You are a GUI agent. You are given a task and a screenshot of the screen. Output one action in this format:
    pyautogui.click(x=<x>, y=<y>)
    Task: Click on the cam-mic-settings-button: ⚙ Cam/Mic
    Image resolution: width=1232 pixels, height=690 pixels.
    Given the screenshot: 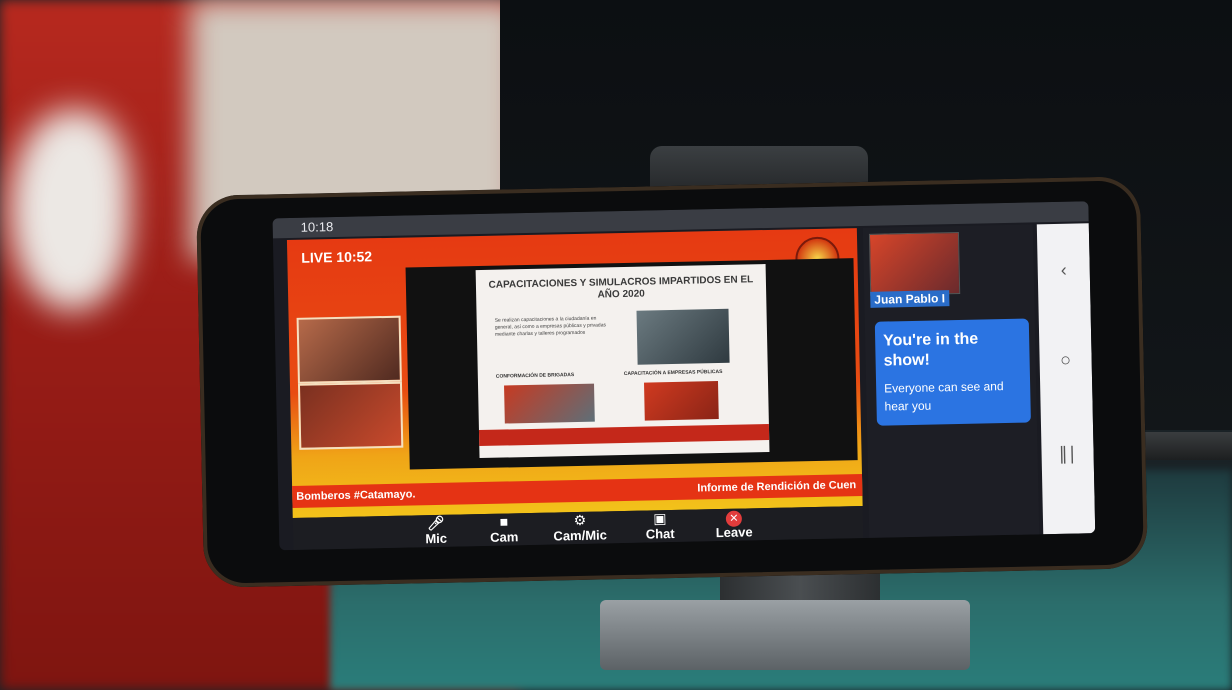 What is the action you would take?
    pyautogui.click(x=580, y=527)
    